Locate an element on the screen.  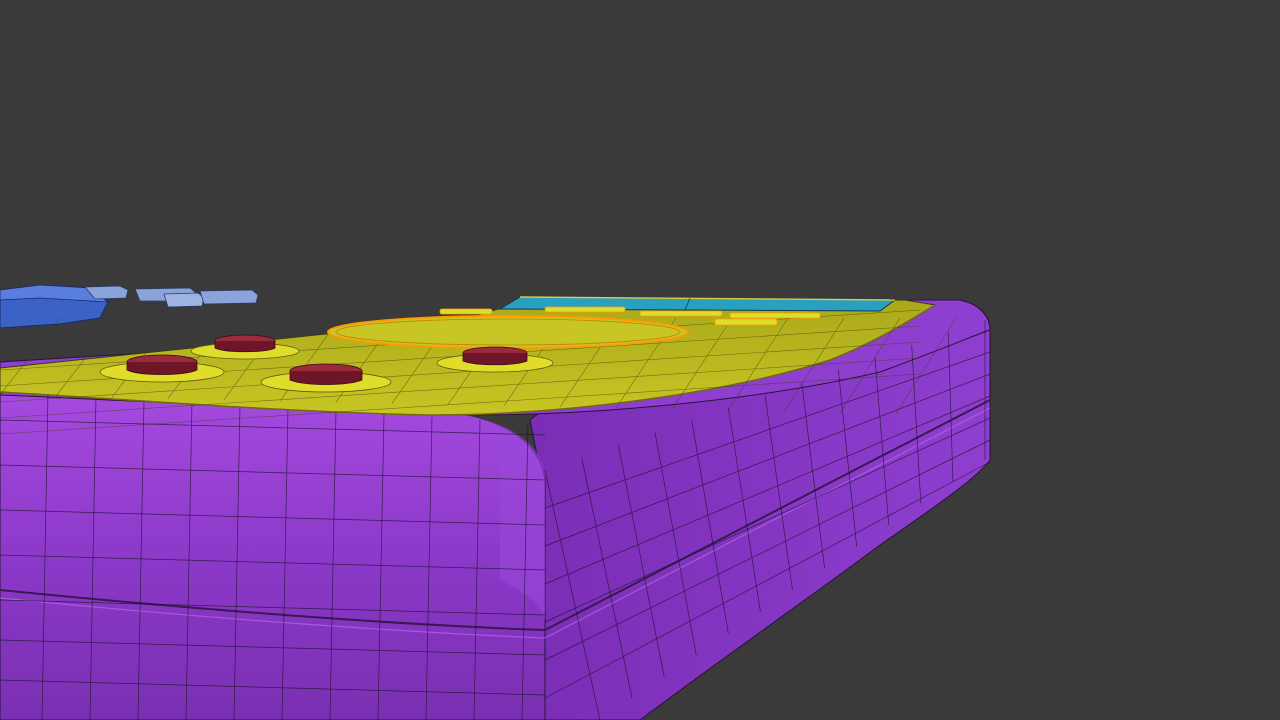
selected-oval-element is located at coordinates (508, 332).